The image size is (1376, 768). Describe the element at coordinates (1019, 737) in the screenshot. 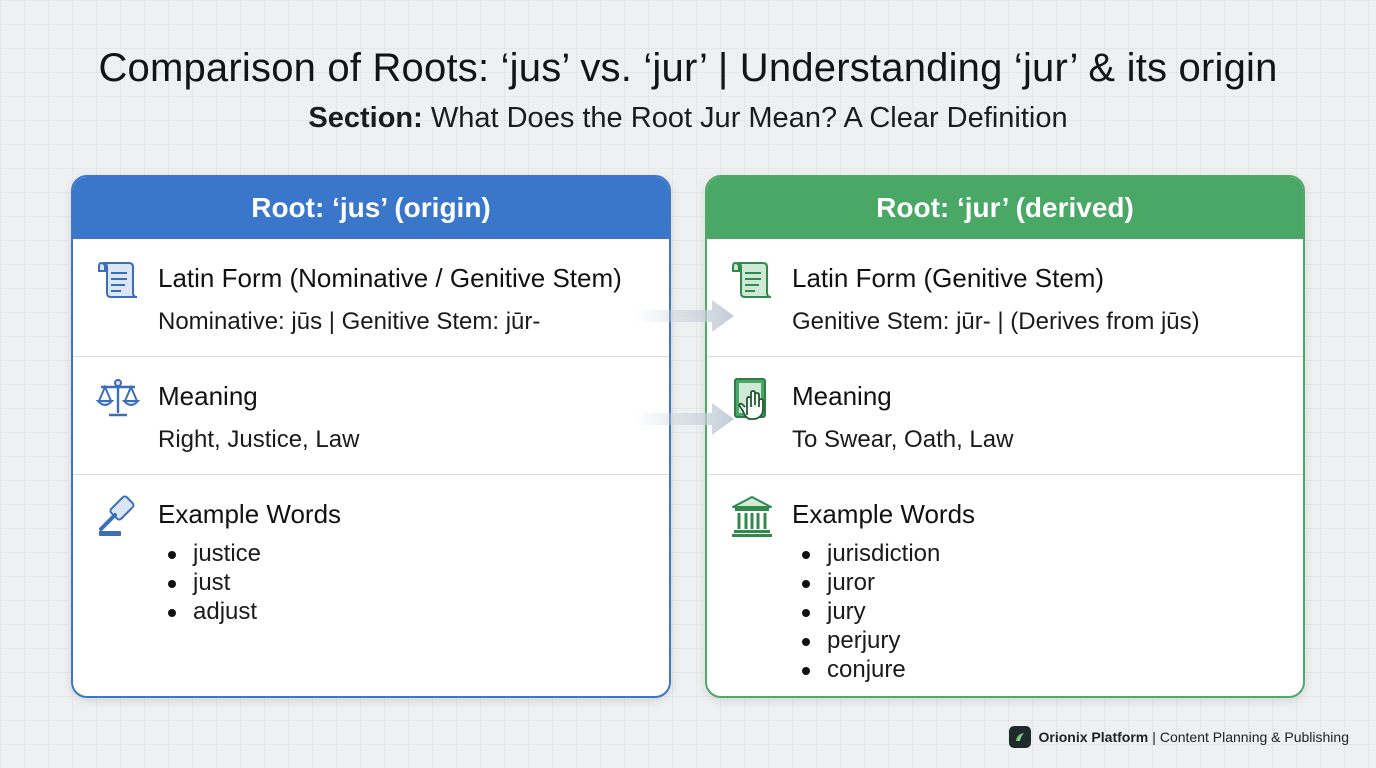

I see `orionix-logo-icon` at that location.